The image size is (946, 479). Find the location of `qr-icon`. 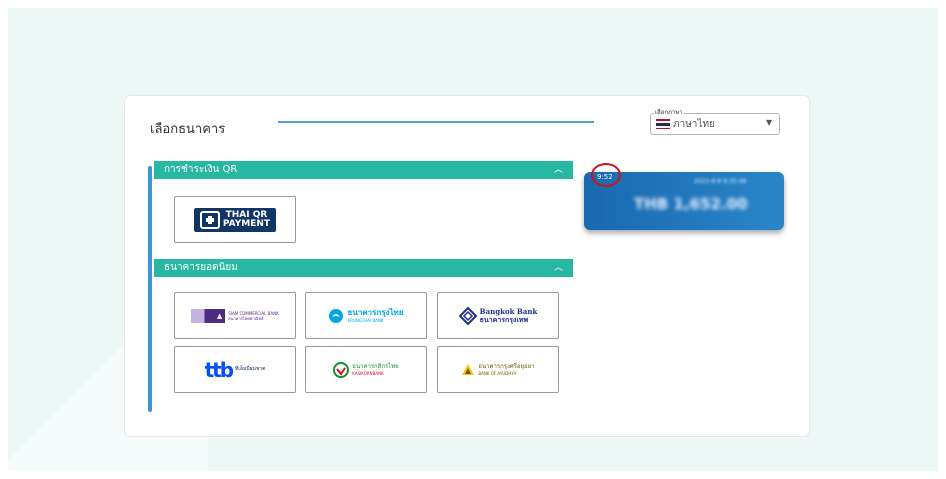

qr-icon is located at coordinates (209, 219).